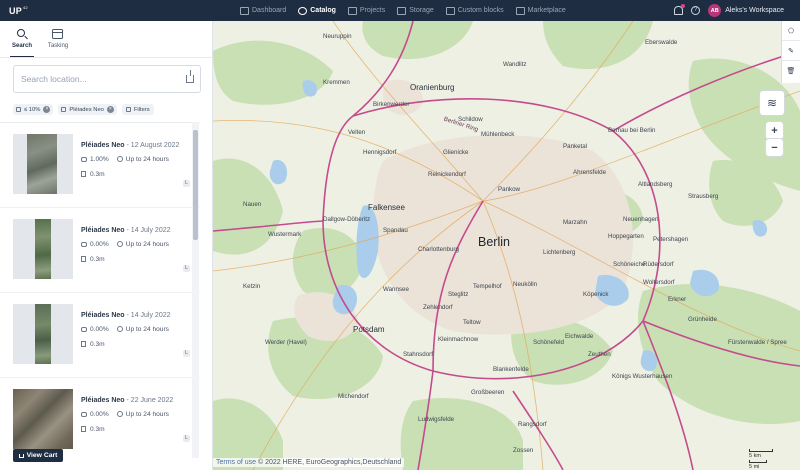 The width and height of the screenshot is (800, 470). Describe the element at coordinates (130, 145) in the screenshot. I see `result-title: Pléiades Neo - 12 August 2022` at that location.